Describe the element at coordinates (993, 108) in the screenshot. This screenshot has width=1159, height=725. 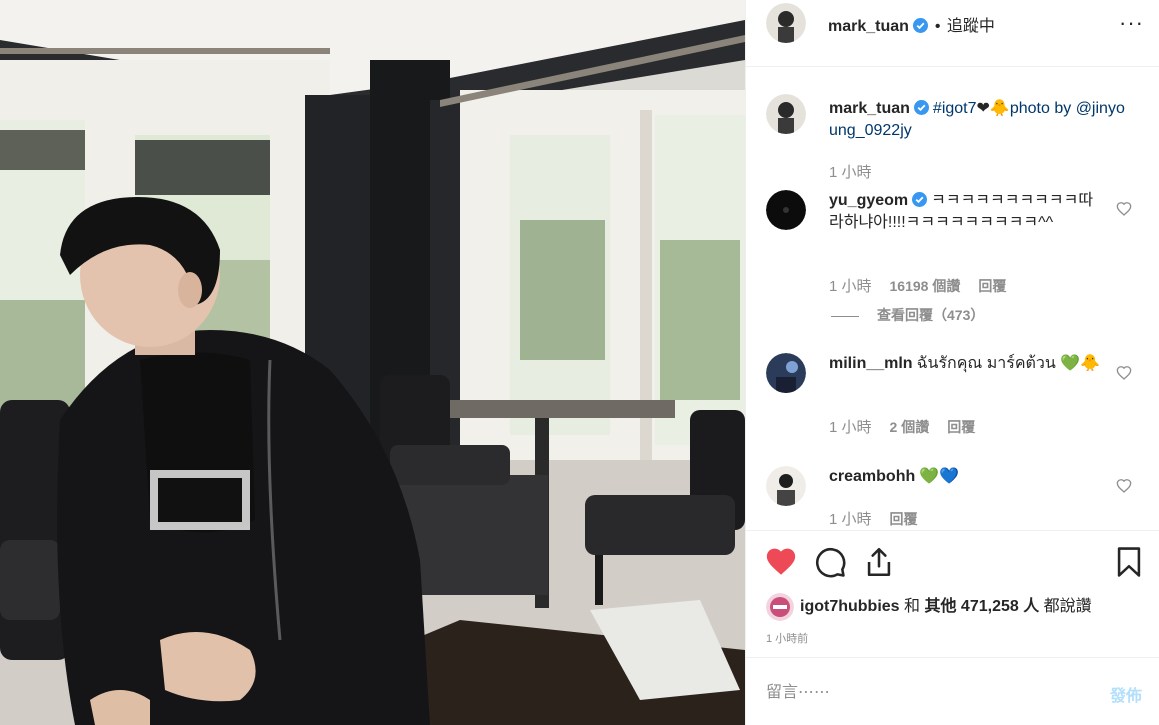
I see `caption-emoji: ❤🐥` at that location.